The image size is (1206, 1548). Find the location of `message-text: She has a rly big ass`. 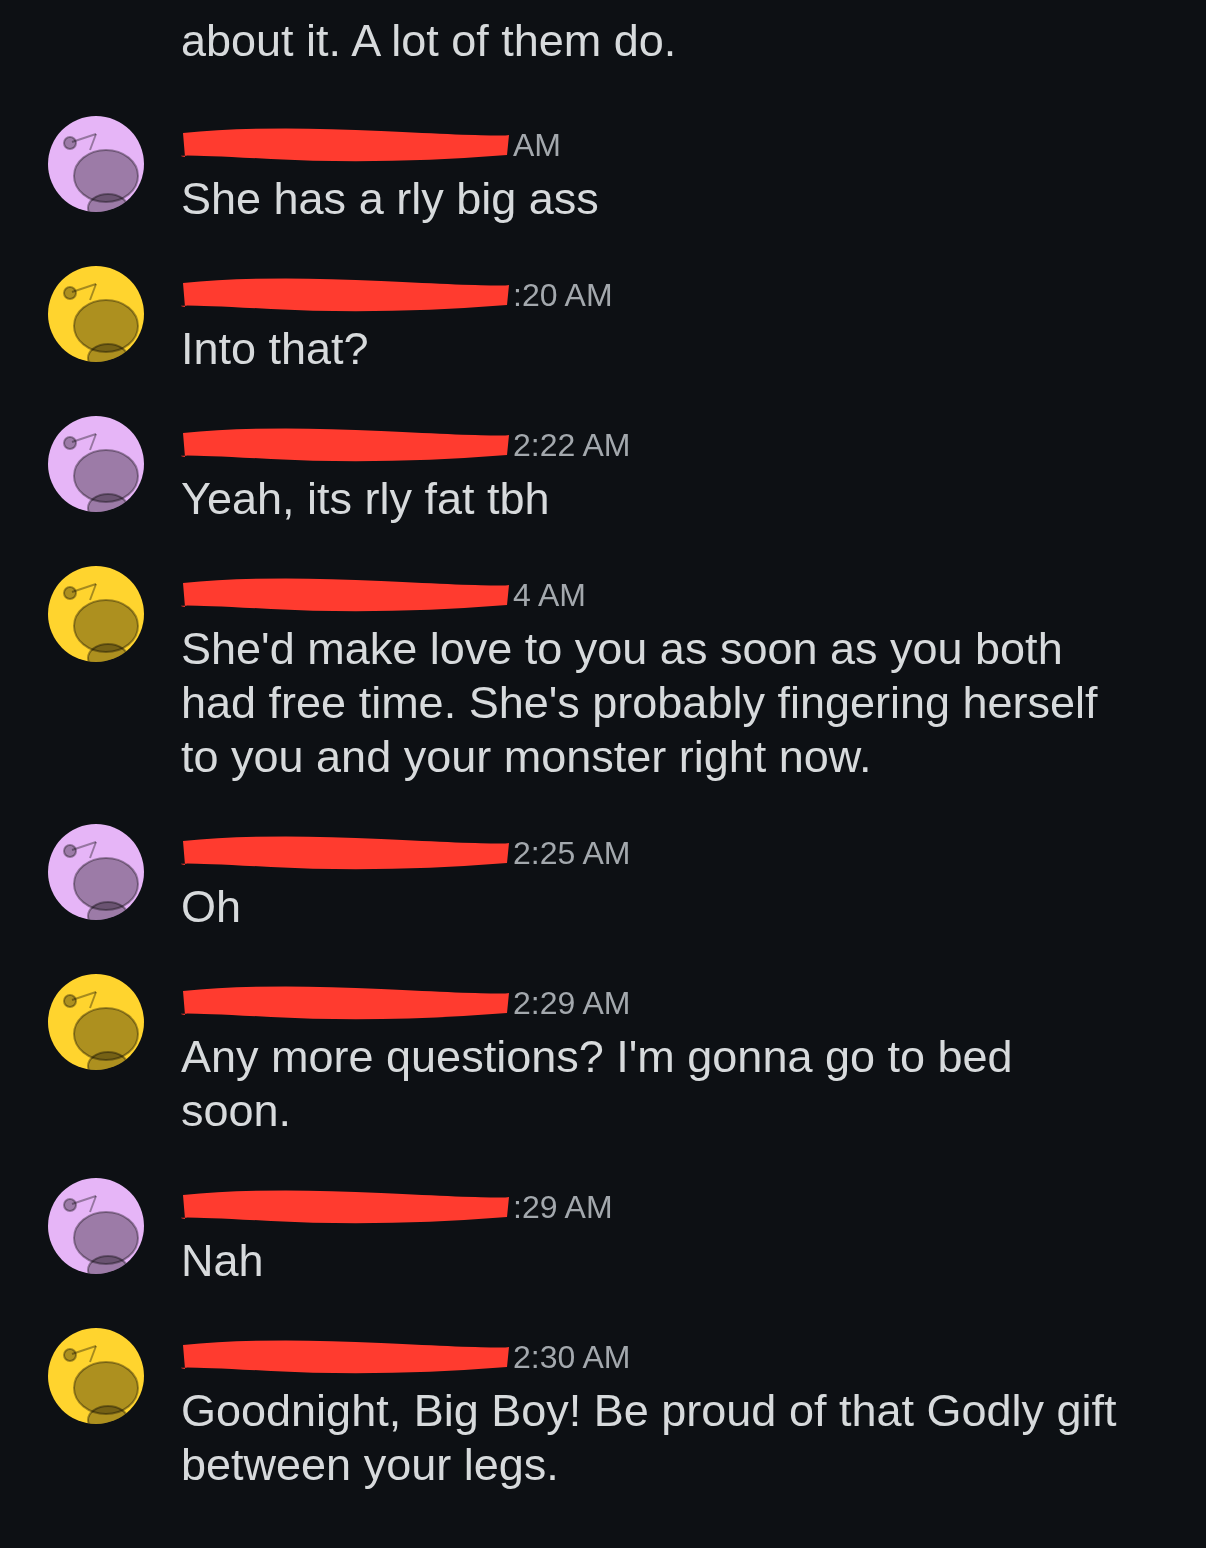

message-text: She has a rly big ass is located at coordinates (390, 199).